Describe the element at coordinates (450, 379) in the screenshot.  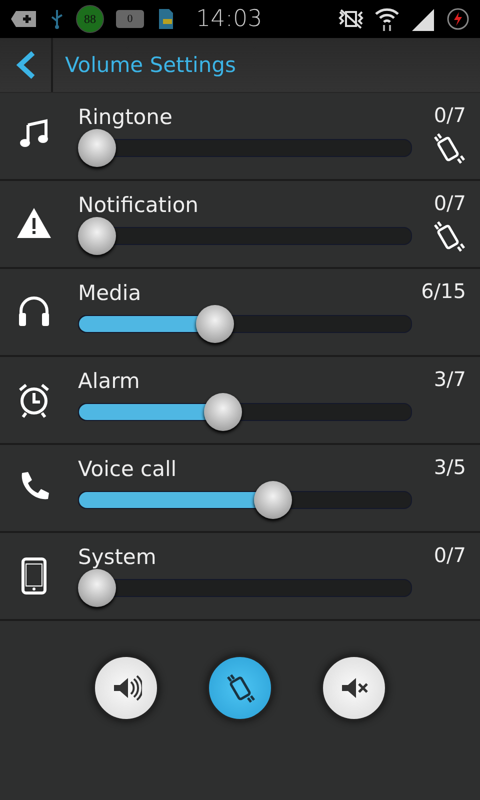
I see `volume-reading: 3/7` at that location.